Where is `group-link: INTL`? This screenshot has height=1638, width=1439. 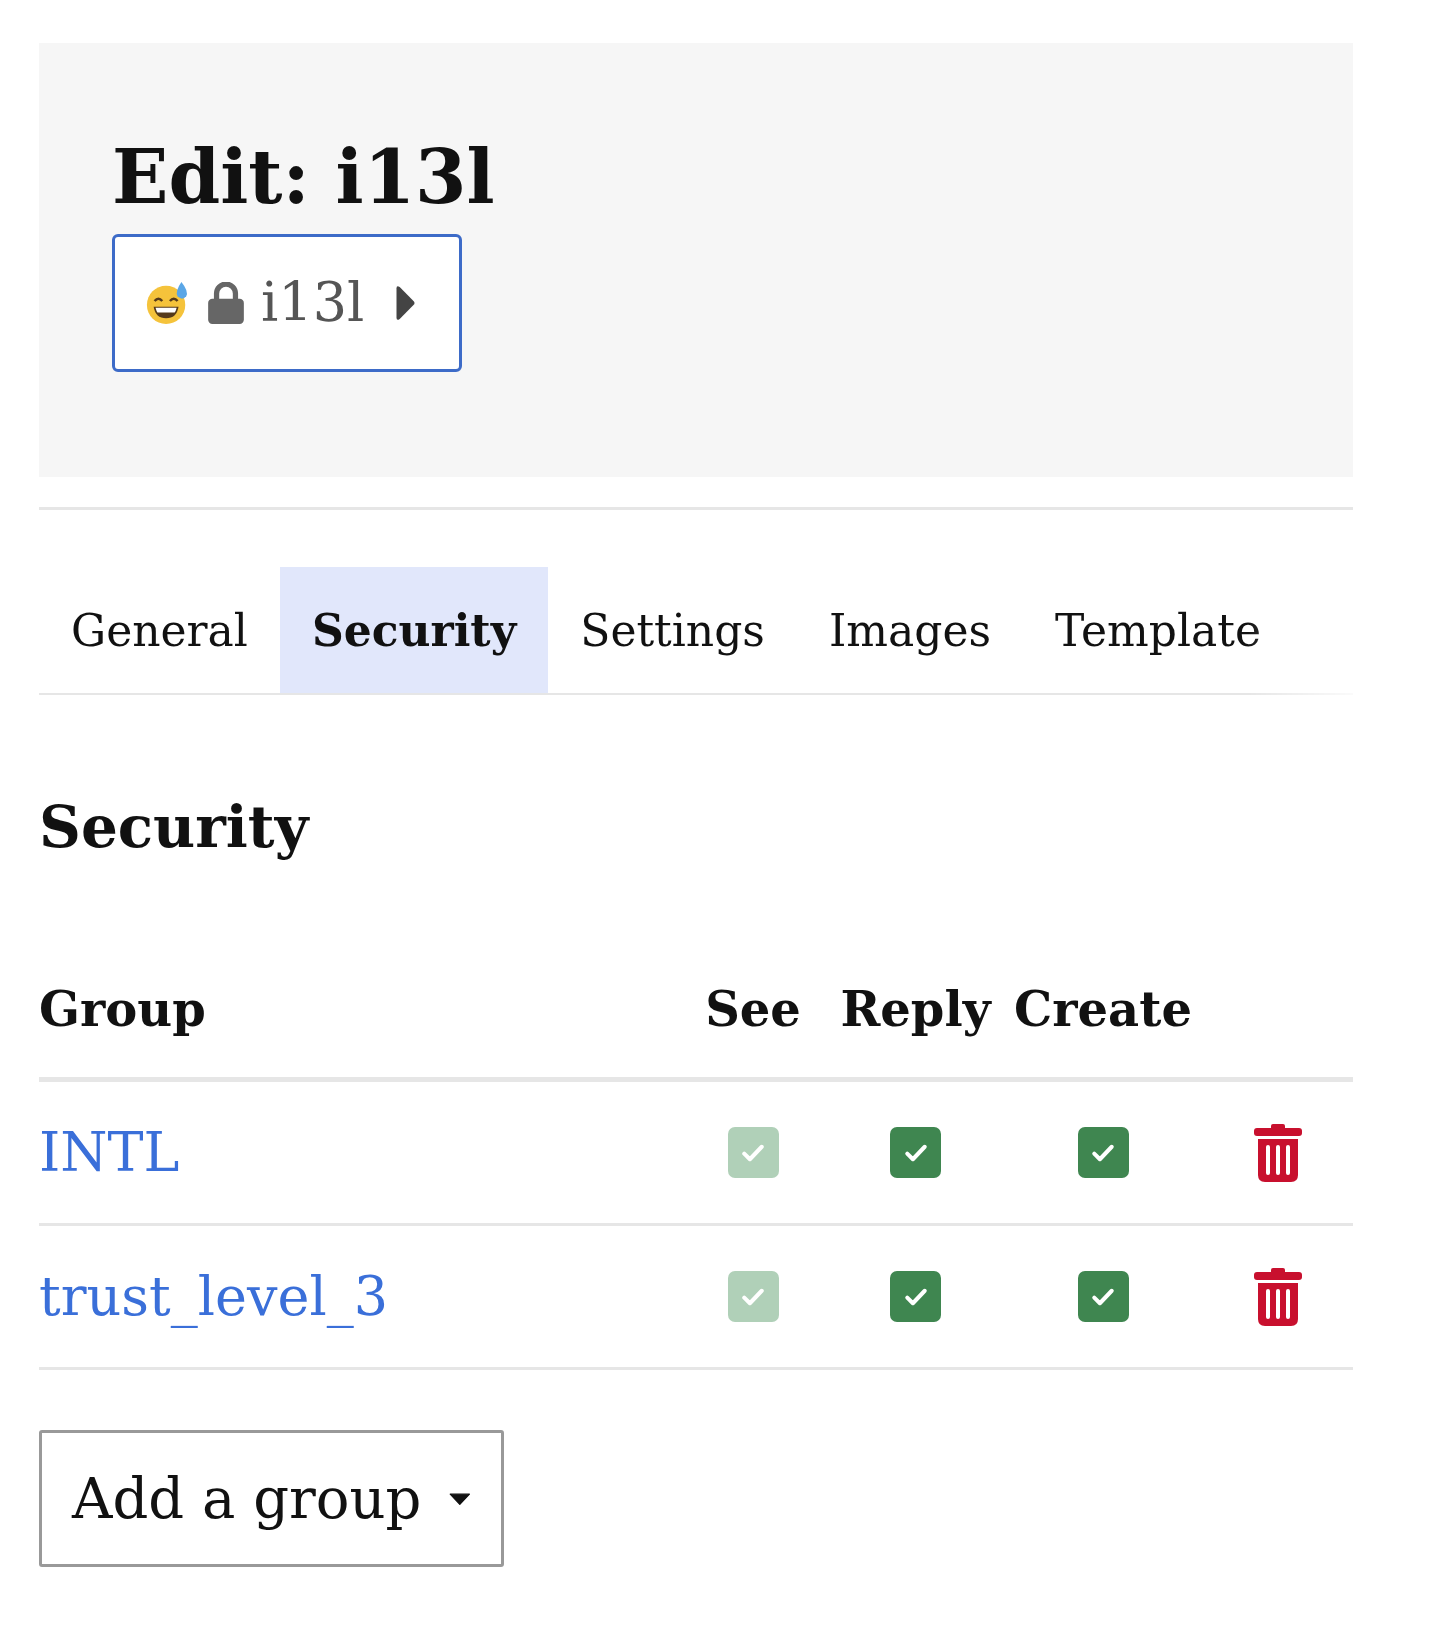
group-link: INTL is located at coordinates (109, 1152).